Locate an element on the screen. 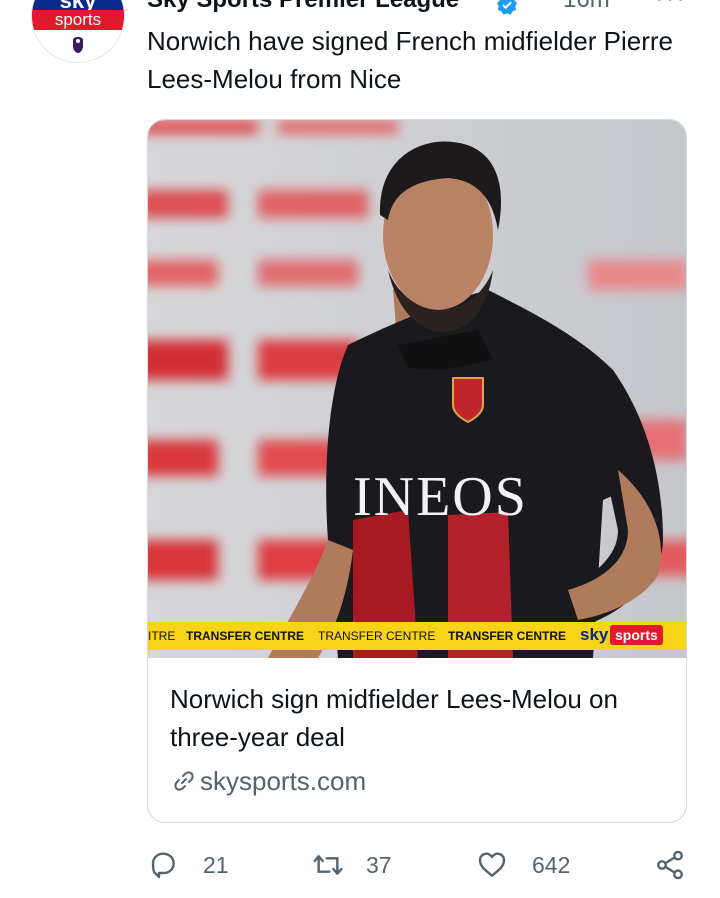 This screenshot has width=720, height=898. retweet-count: 37 is located at coordinates (379, 864).